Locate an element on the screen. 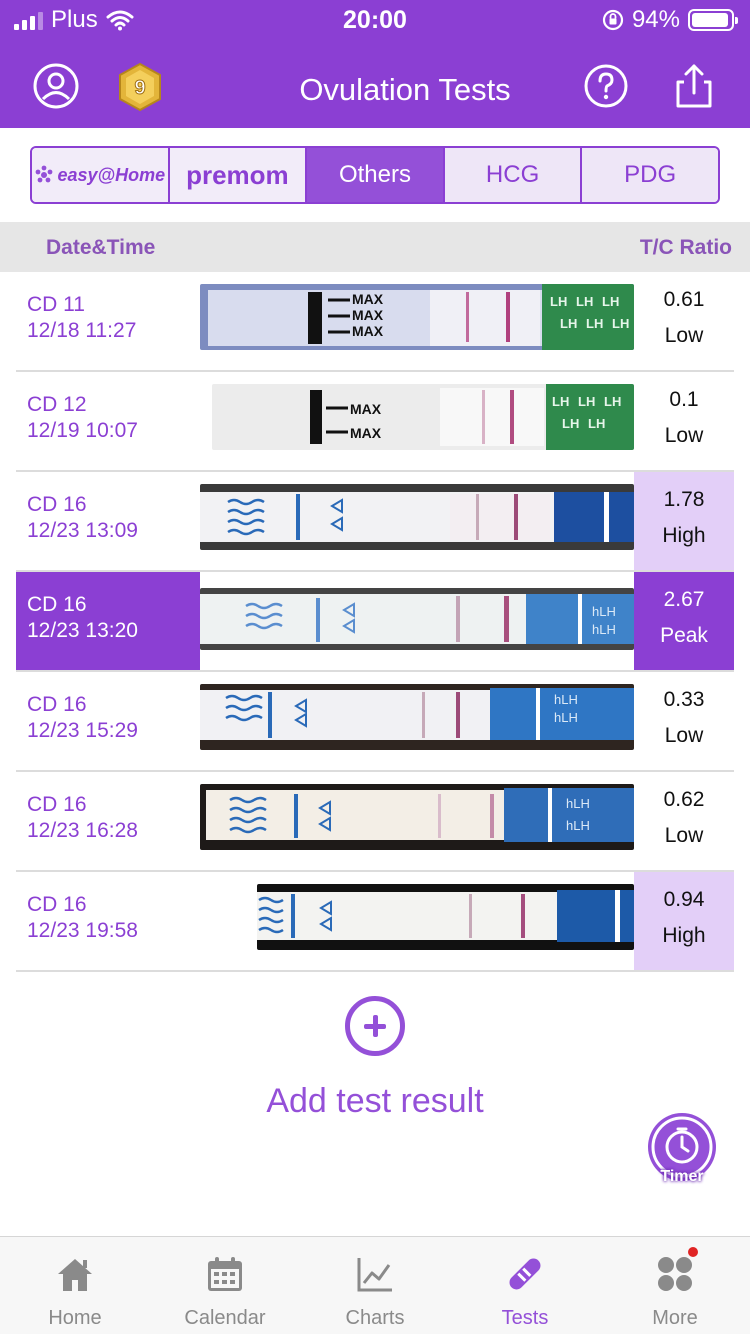 Image resolution: width=750 pixels, height=1334 pixels. tab-tests-label: Tests is located at coordinates (525, 1318).